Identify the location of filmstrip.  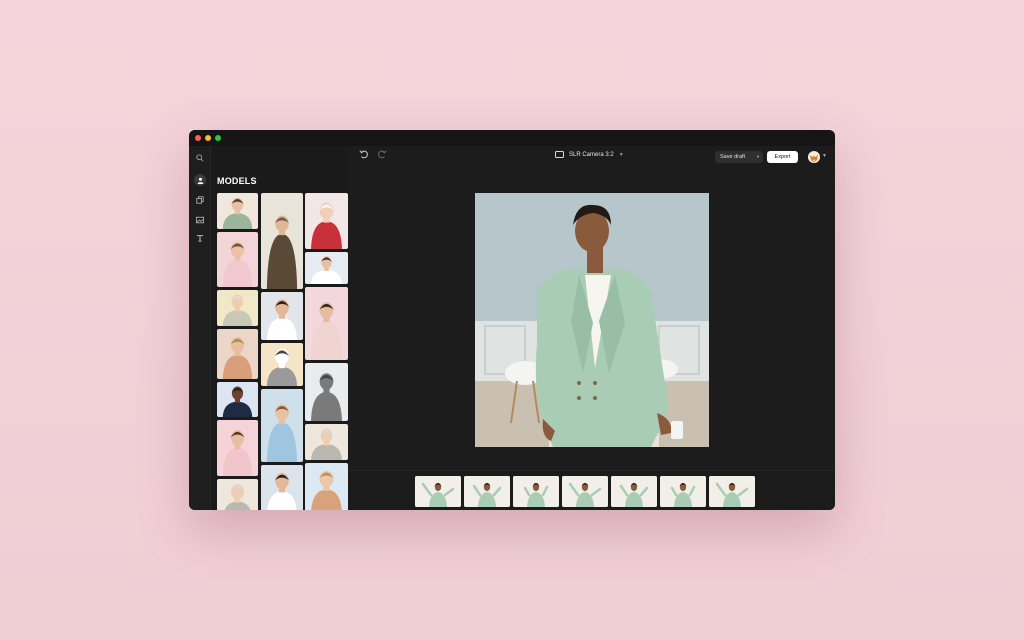
(592, 490).